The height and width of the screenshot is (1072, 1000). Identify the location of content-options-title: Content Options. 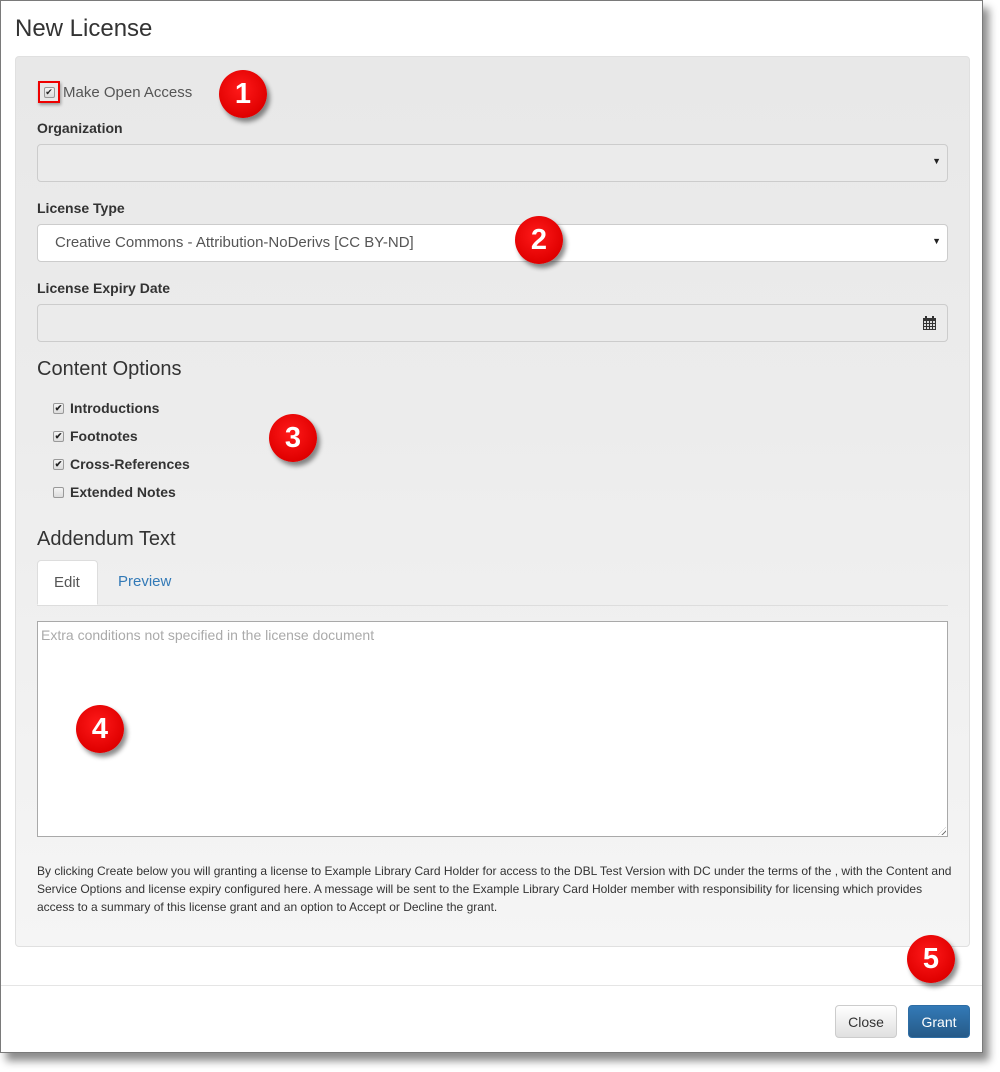
(109, 369).